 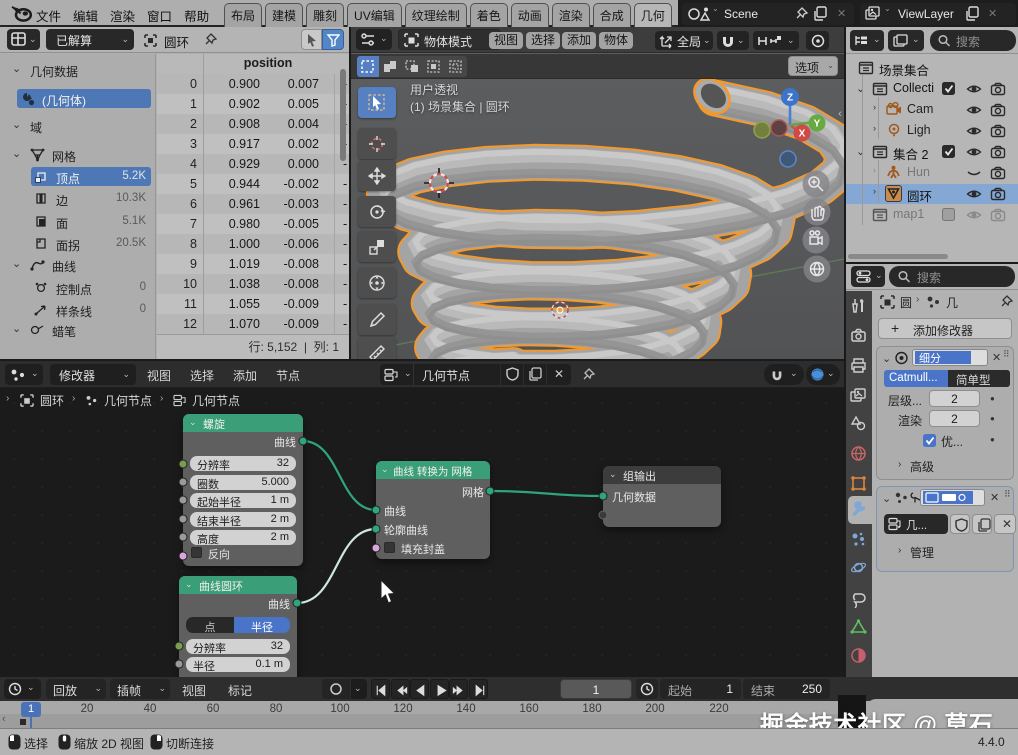 I want to click on svg-text: Y, so click(x=817, y=124).